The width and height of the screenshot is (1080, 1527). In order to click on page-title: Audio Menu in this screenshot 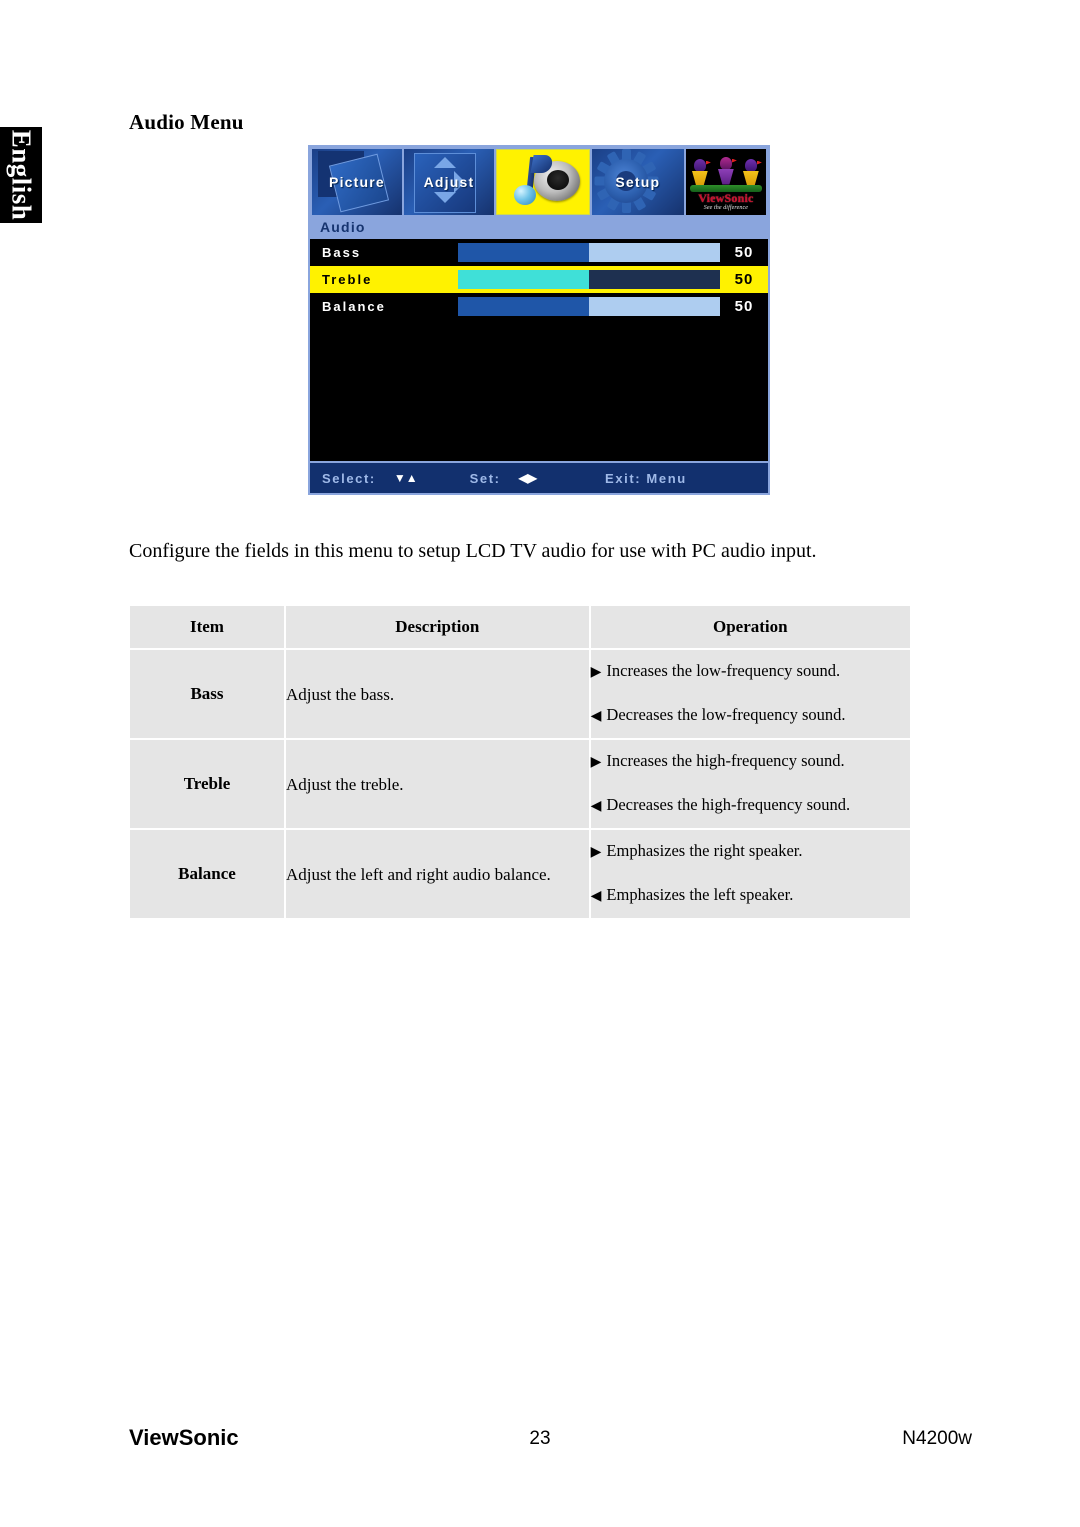, I will do `click(186, 122)`.